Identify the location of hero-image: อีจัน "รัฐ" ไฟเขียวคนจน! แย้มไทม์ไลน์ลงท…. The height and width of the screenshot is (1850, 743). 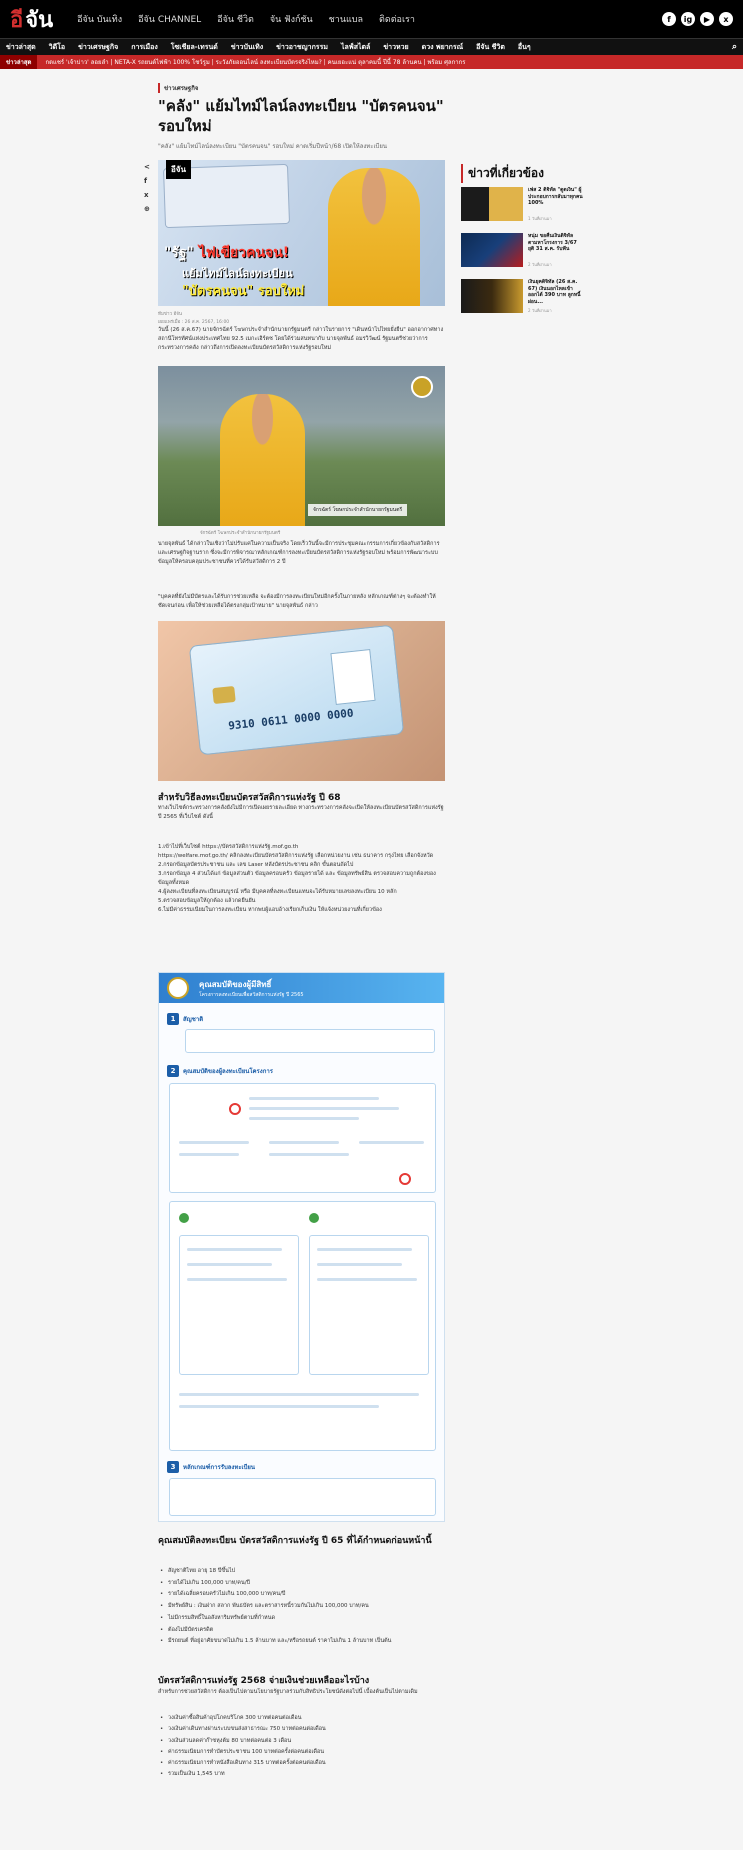
(301, 233).